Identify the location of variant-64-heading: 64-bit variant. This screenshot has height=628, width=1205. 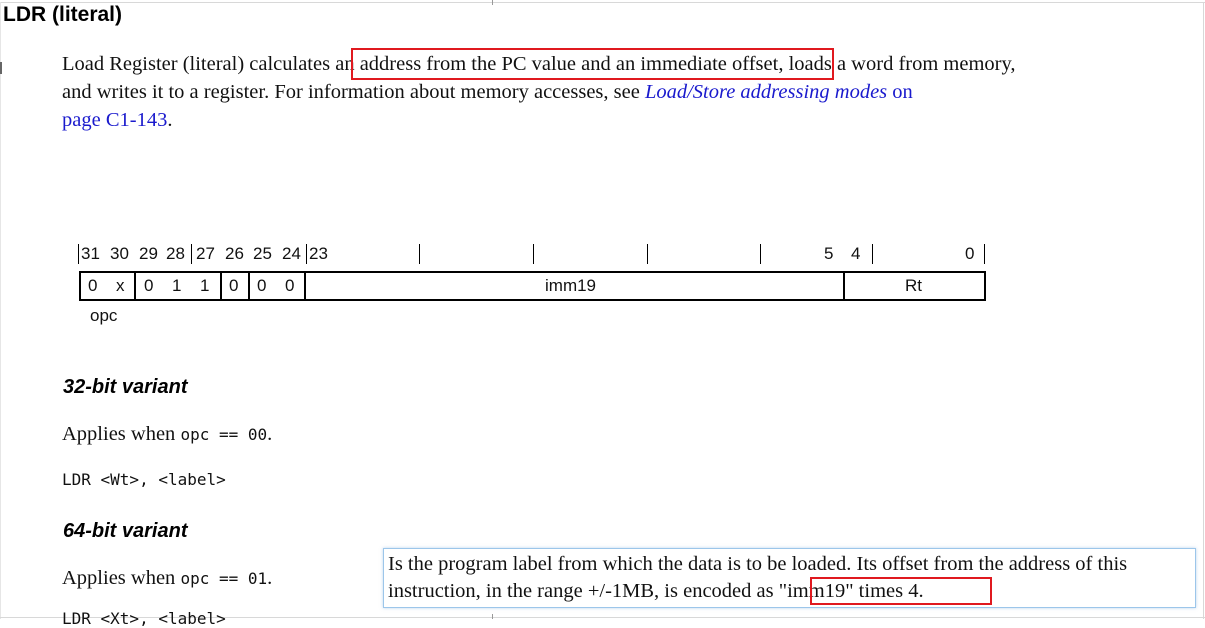
(125, 531).